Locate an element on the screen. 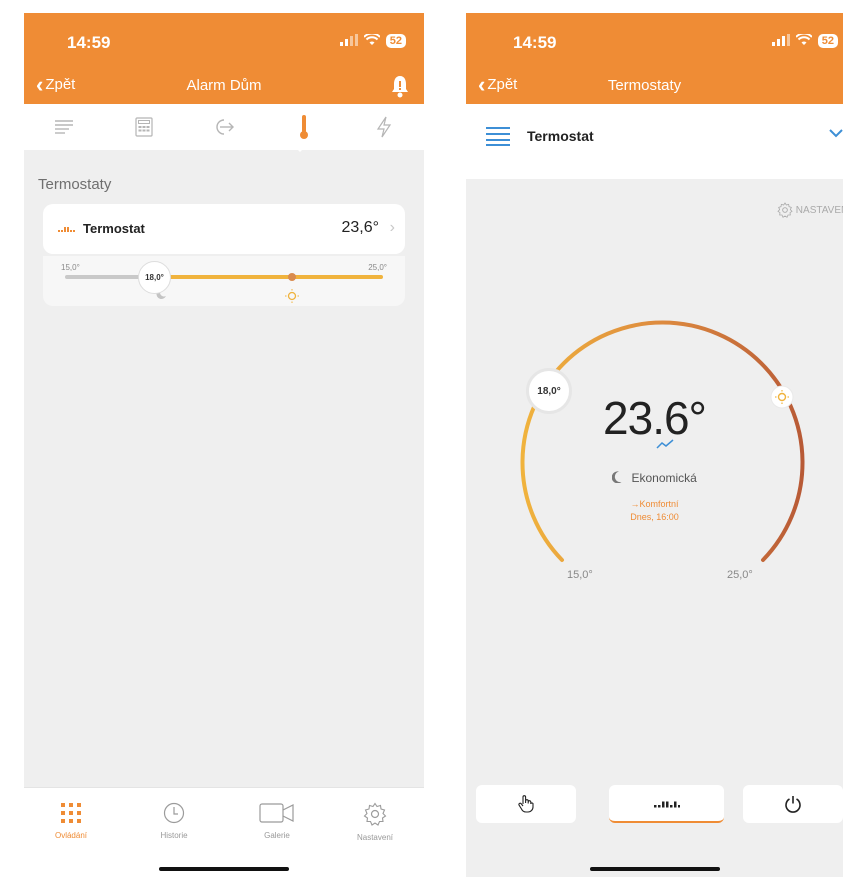  grid-icon is located at coordinates (71, 813).